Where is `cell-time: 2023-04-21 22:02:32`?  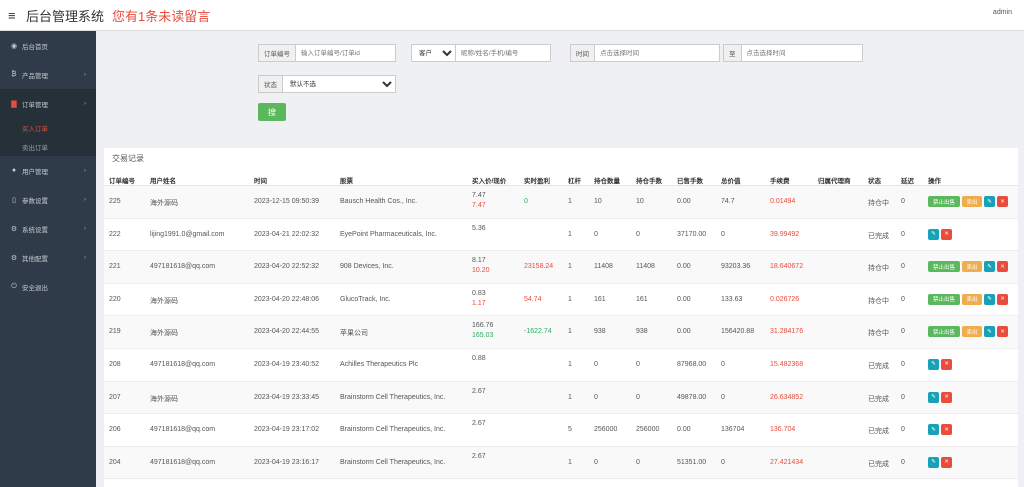 cell-time: 2023-04-21 22:02:32 is located at coordinates (286, 234).